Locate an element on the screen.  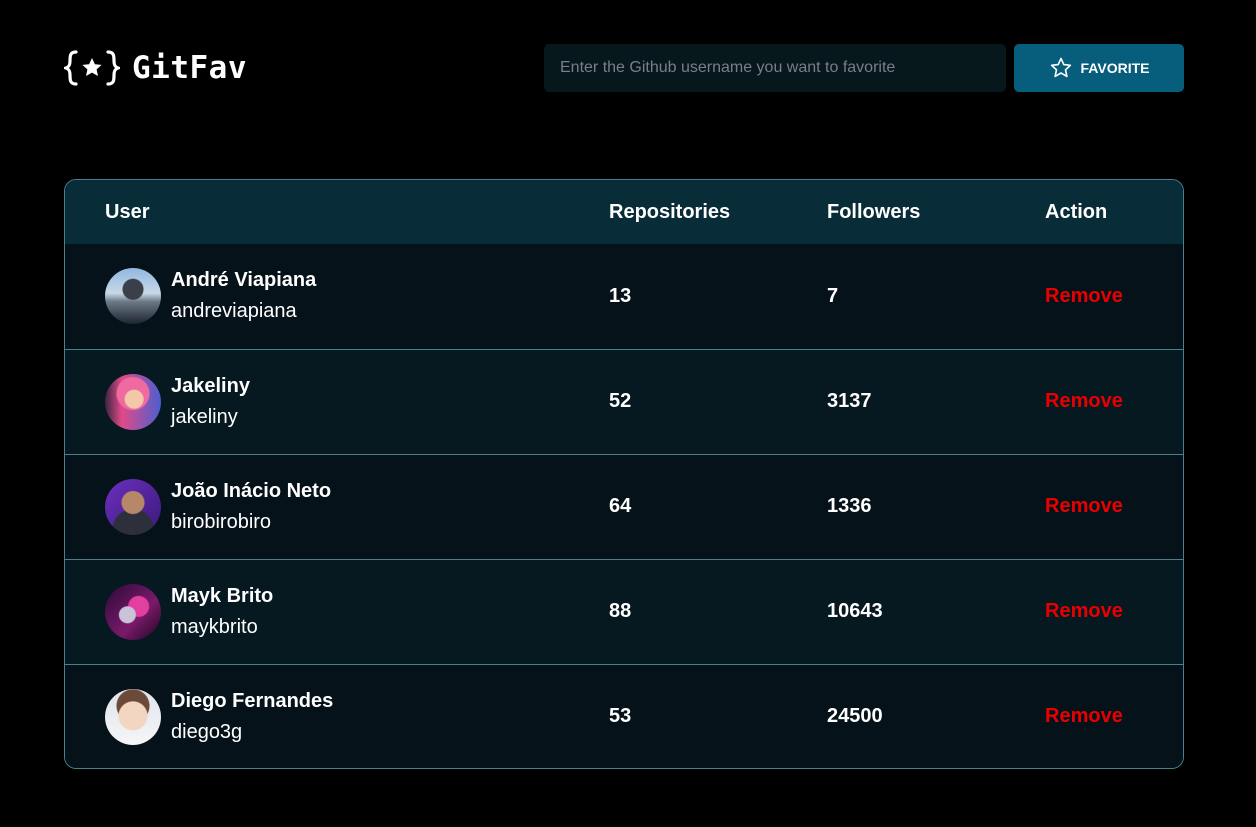
user-name: Mayk Brito is located at coordinates (222, 596).